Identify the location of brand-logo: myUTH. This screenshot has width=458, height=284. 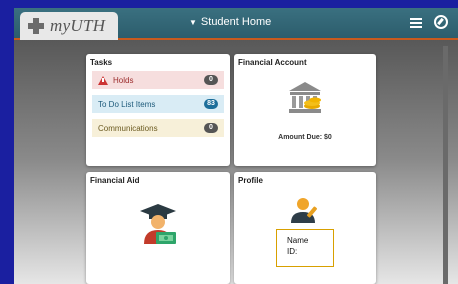
(69, 26).